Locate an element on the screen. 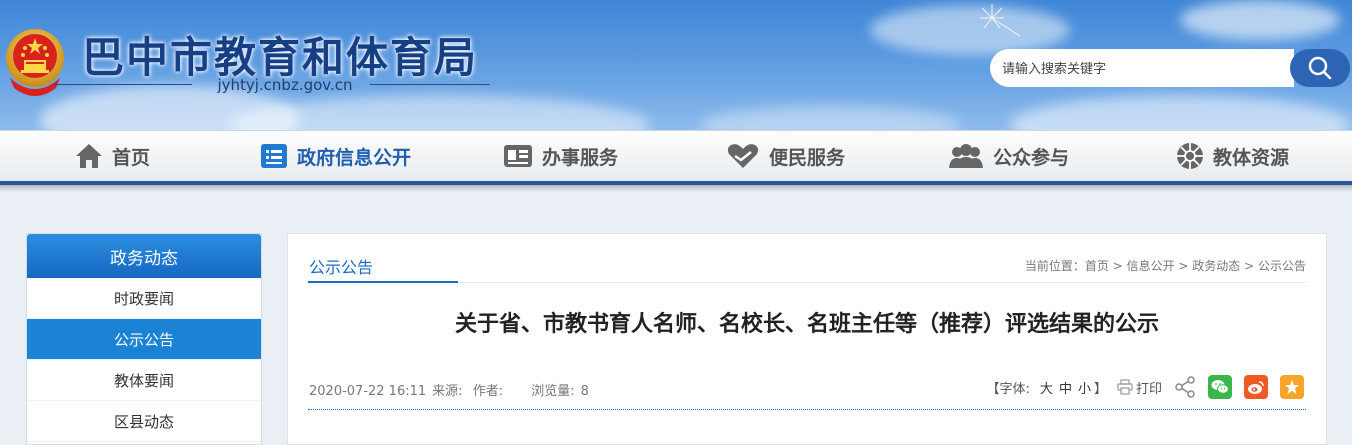 This screenshot has width=1352, height=445. nav-item-convenience: 便民服务 is located at coordinates (785, 156).